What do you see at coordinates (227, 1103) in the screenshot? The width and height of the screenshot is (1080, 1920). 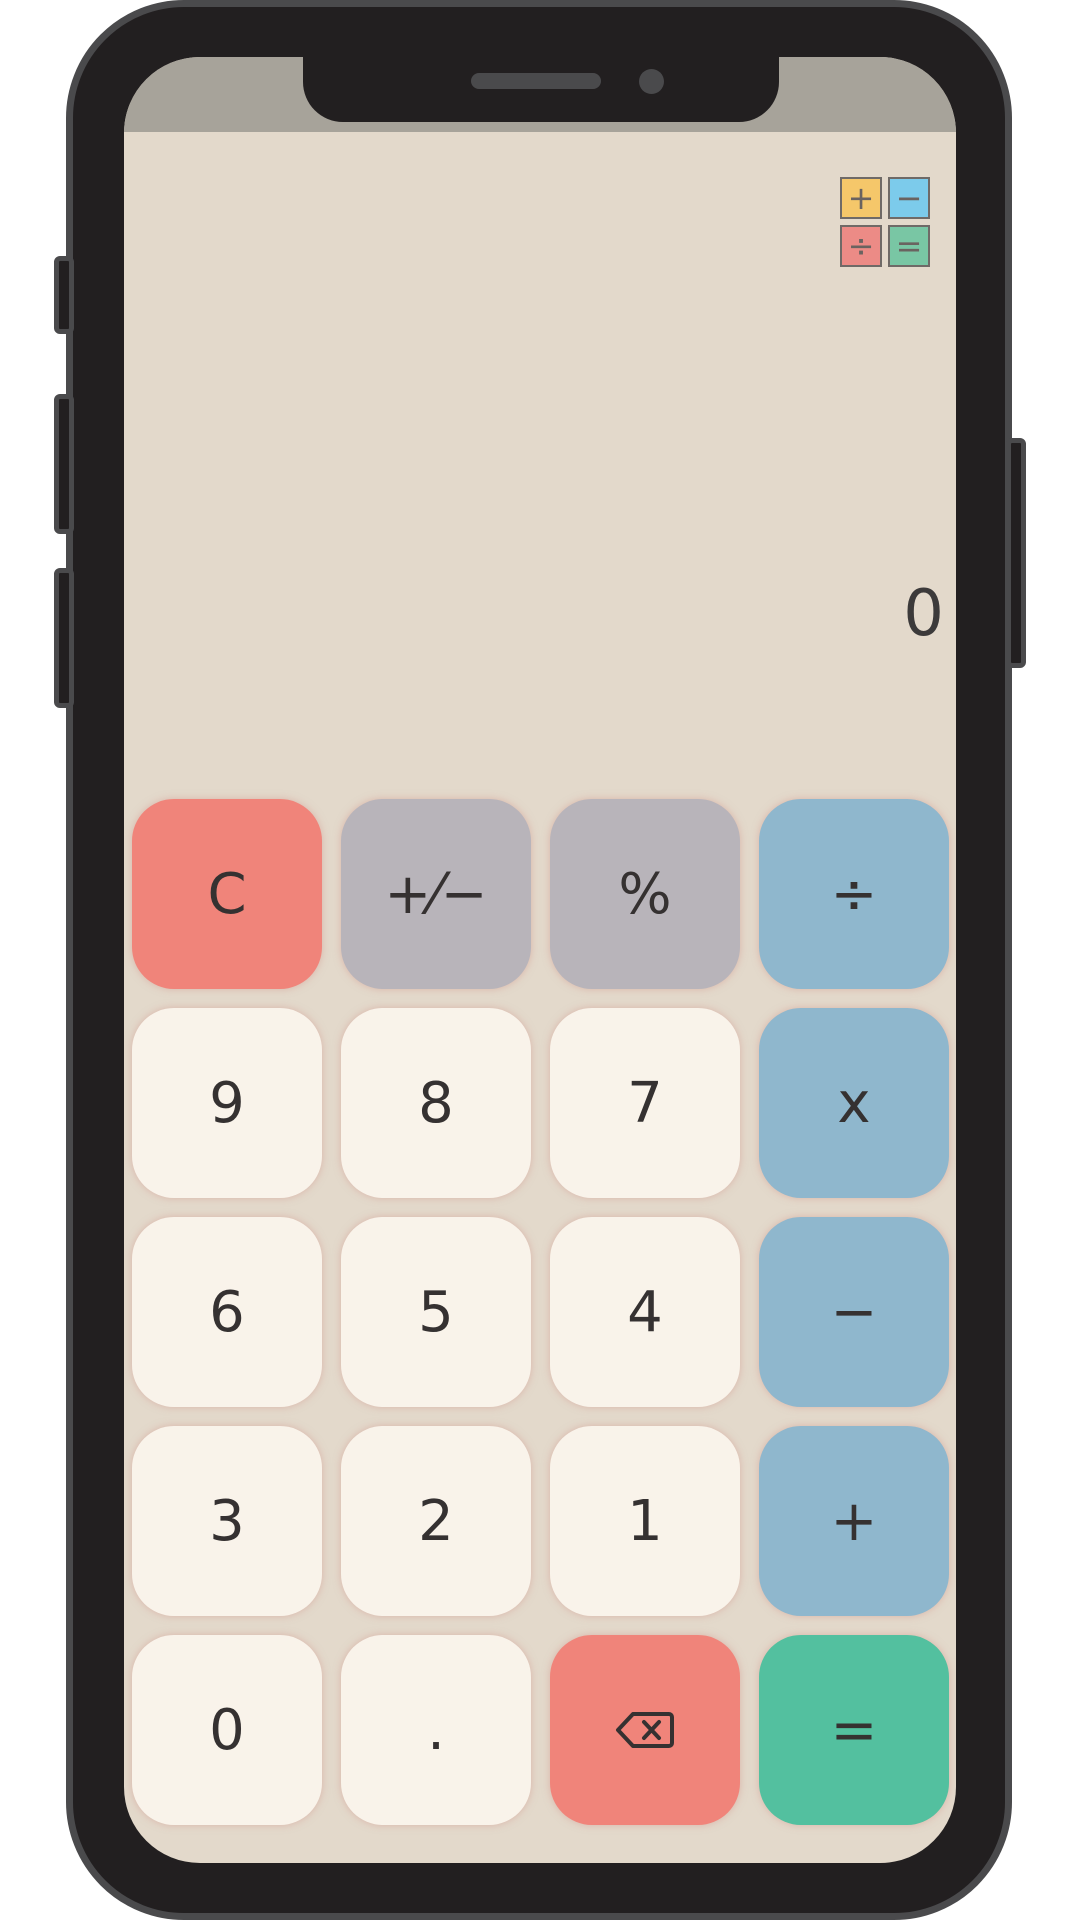 I see `nine-button: 9` at bounding box center [227, 1103].